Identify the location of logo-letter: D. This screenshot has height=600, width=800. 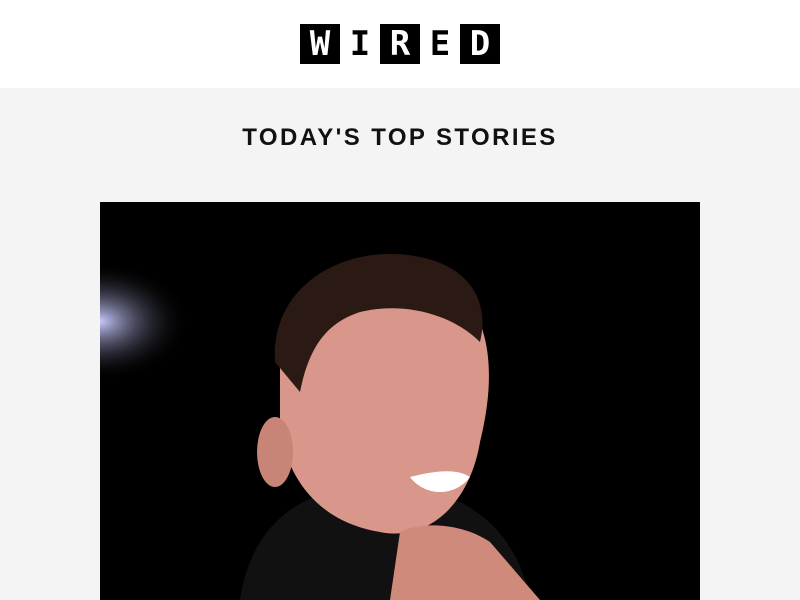
(480, 44).